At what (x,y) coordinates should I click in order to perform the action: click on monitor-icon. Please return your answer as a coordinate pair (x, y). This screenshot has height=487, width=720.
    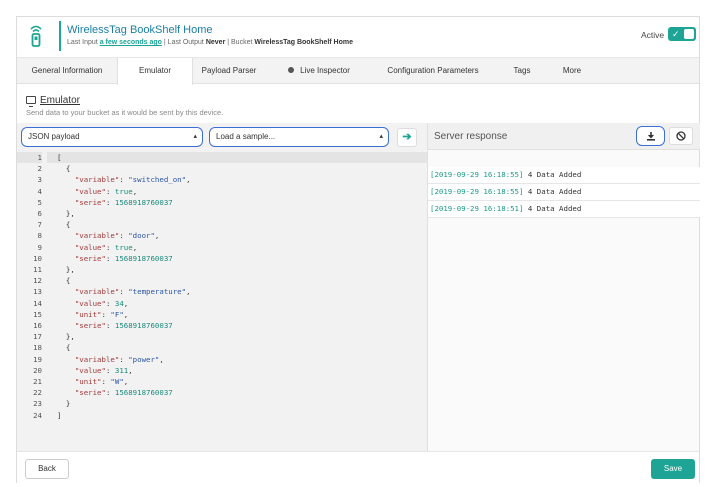
    Looking at the image, I should click on (31, 101).